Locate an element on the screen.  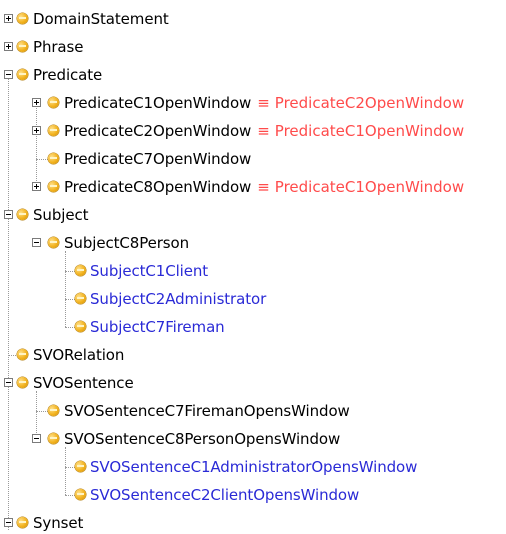
tree-node-subjectc7fireman: SubjectC7Fireman is located at coordinates (157, 327).